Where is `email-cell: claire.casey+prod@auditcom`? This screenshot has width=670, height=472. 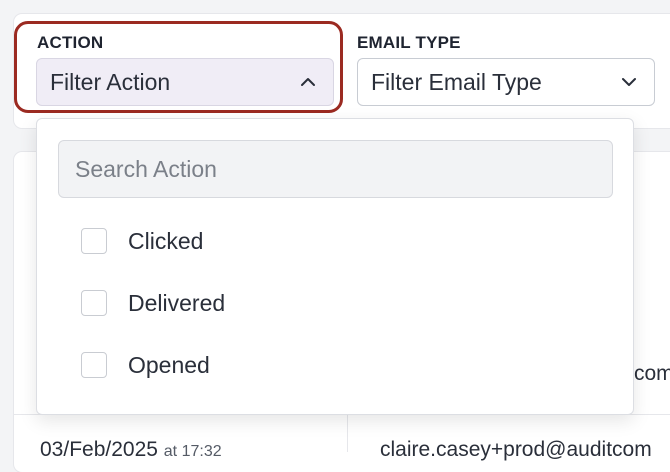
email-cell: claire.casey+prod@auditcom is located at coordinates (516, 449).